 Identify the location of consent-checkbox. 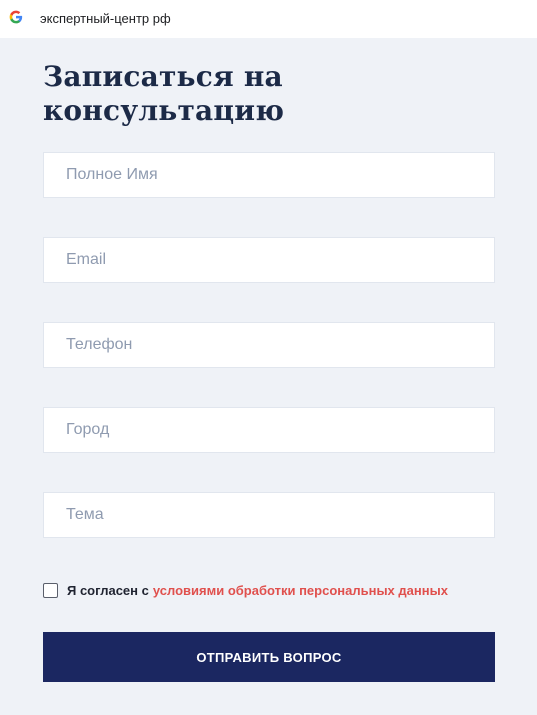
(50, 590).